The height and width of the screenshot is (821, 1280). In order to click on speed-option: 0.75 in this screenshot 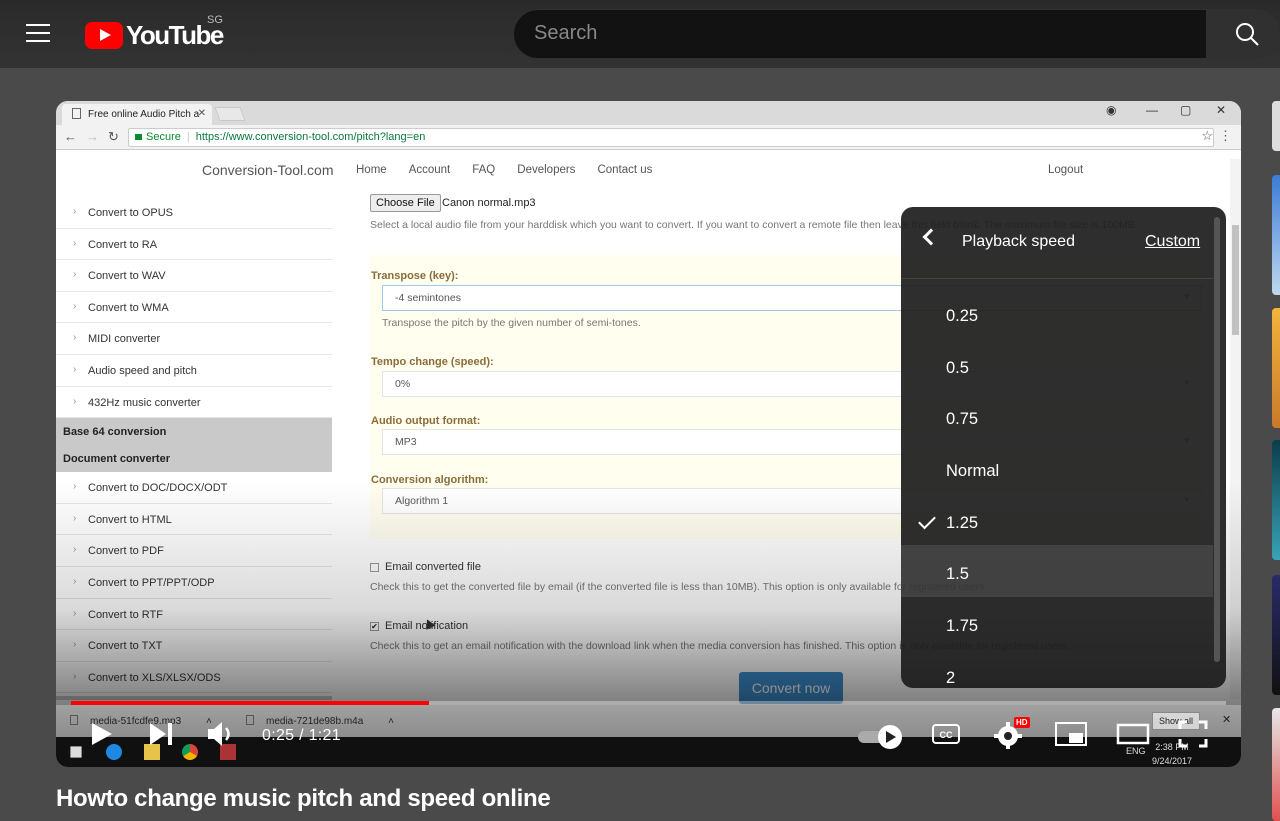, I will do `click(1057, 416)`.